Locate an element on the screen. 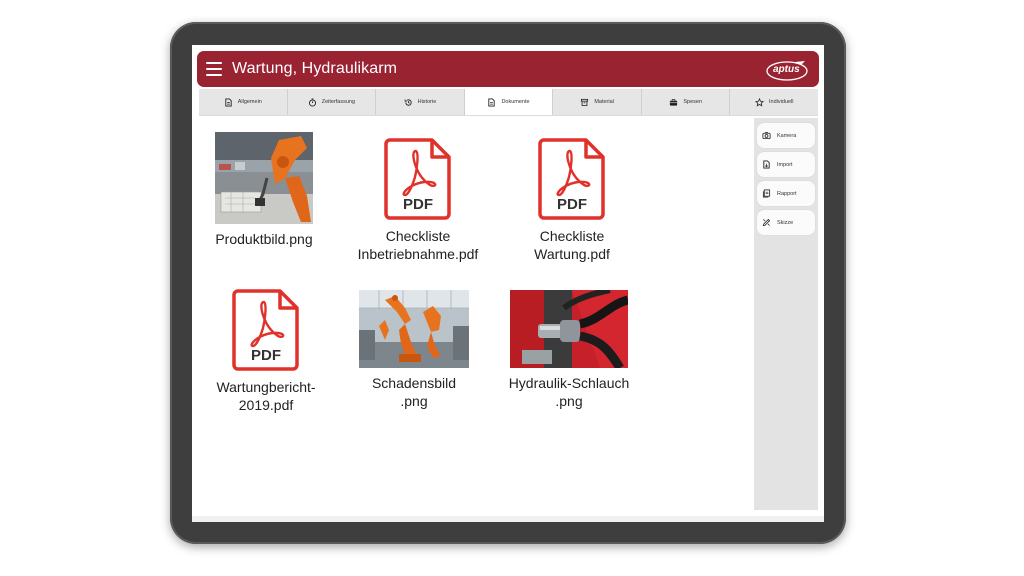  tab-label: Zeiterfassung is located at coordinates (338, 102).